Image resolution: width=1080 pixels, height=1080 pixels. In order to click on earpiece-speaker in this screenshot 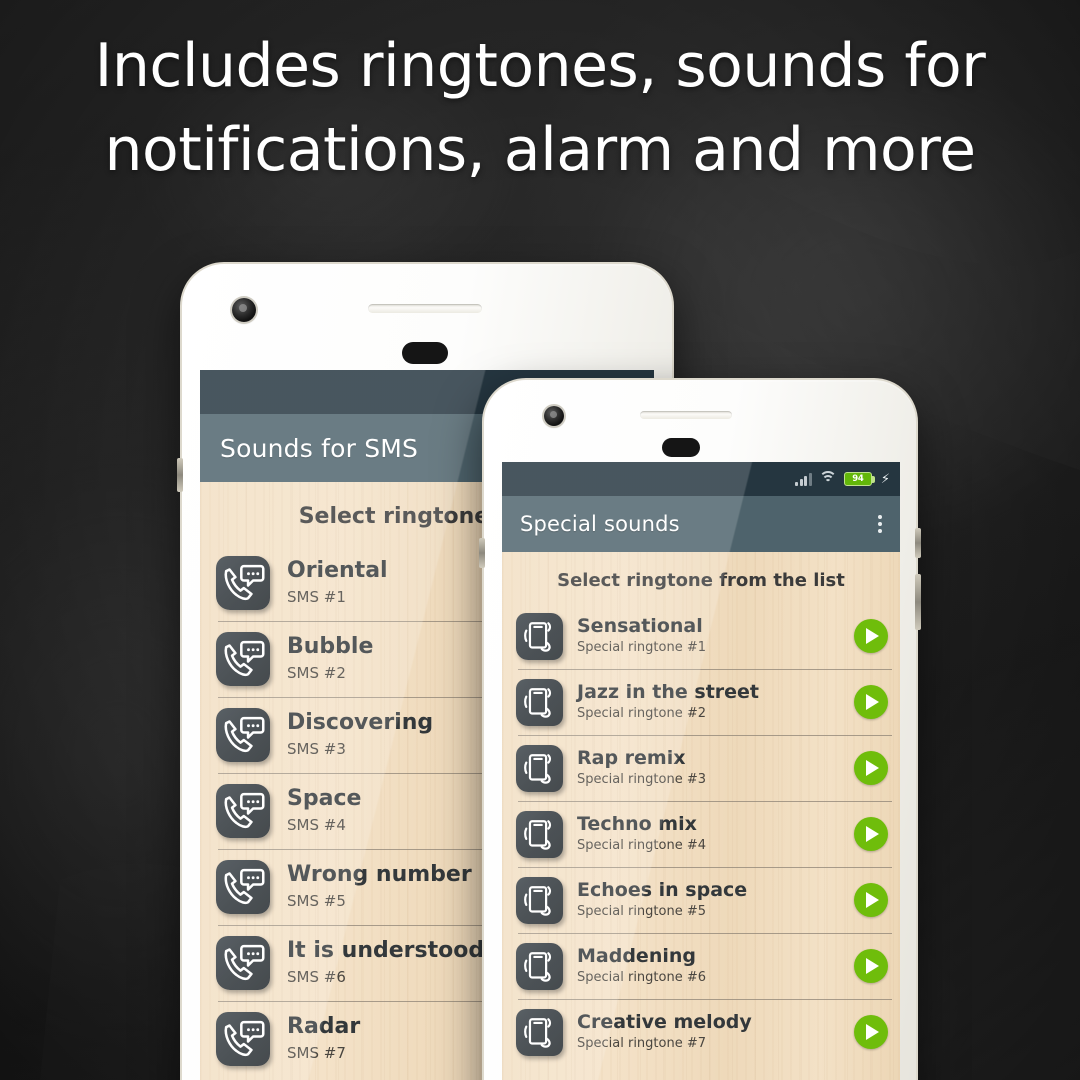, I will do `click(686, 415)`.